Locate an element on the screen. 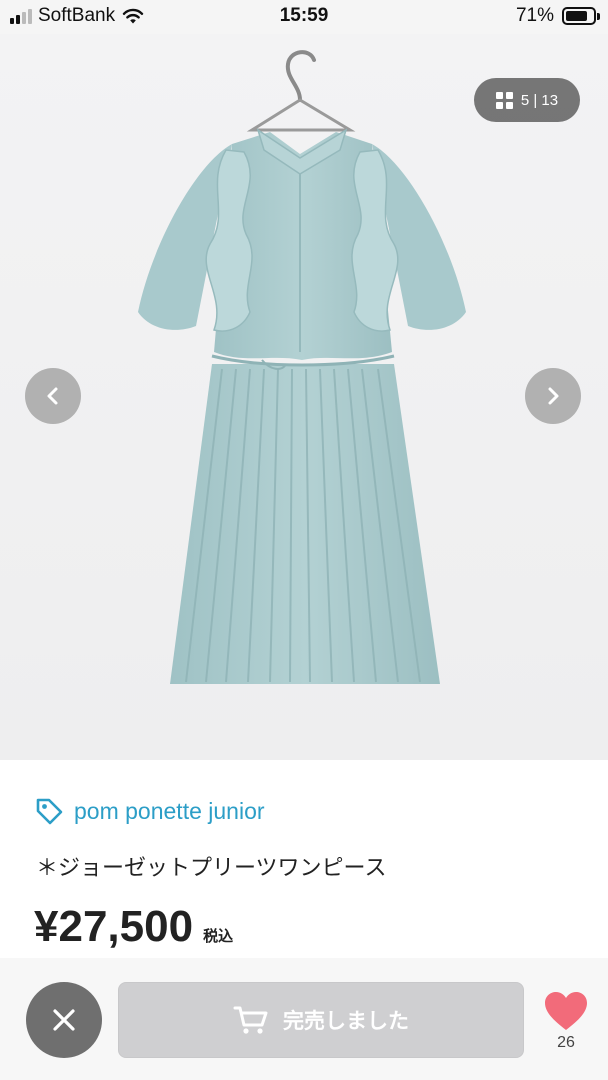  image-counter-button: 5 | 13 is located at coordinates (527, 100).